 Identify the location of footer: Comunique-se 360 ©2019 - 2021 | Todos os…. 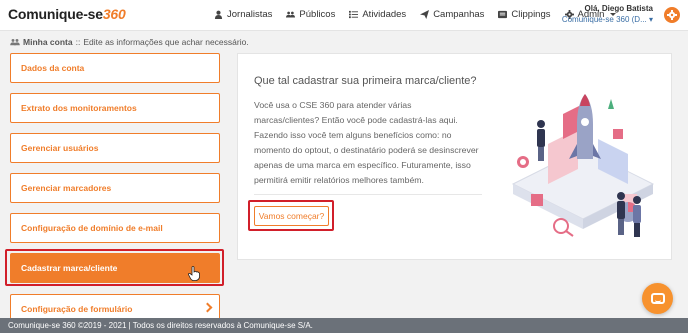
(344, 325).